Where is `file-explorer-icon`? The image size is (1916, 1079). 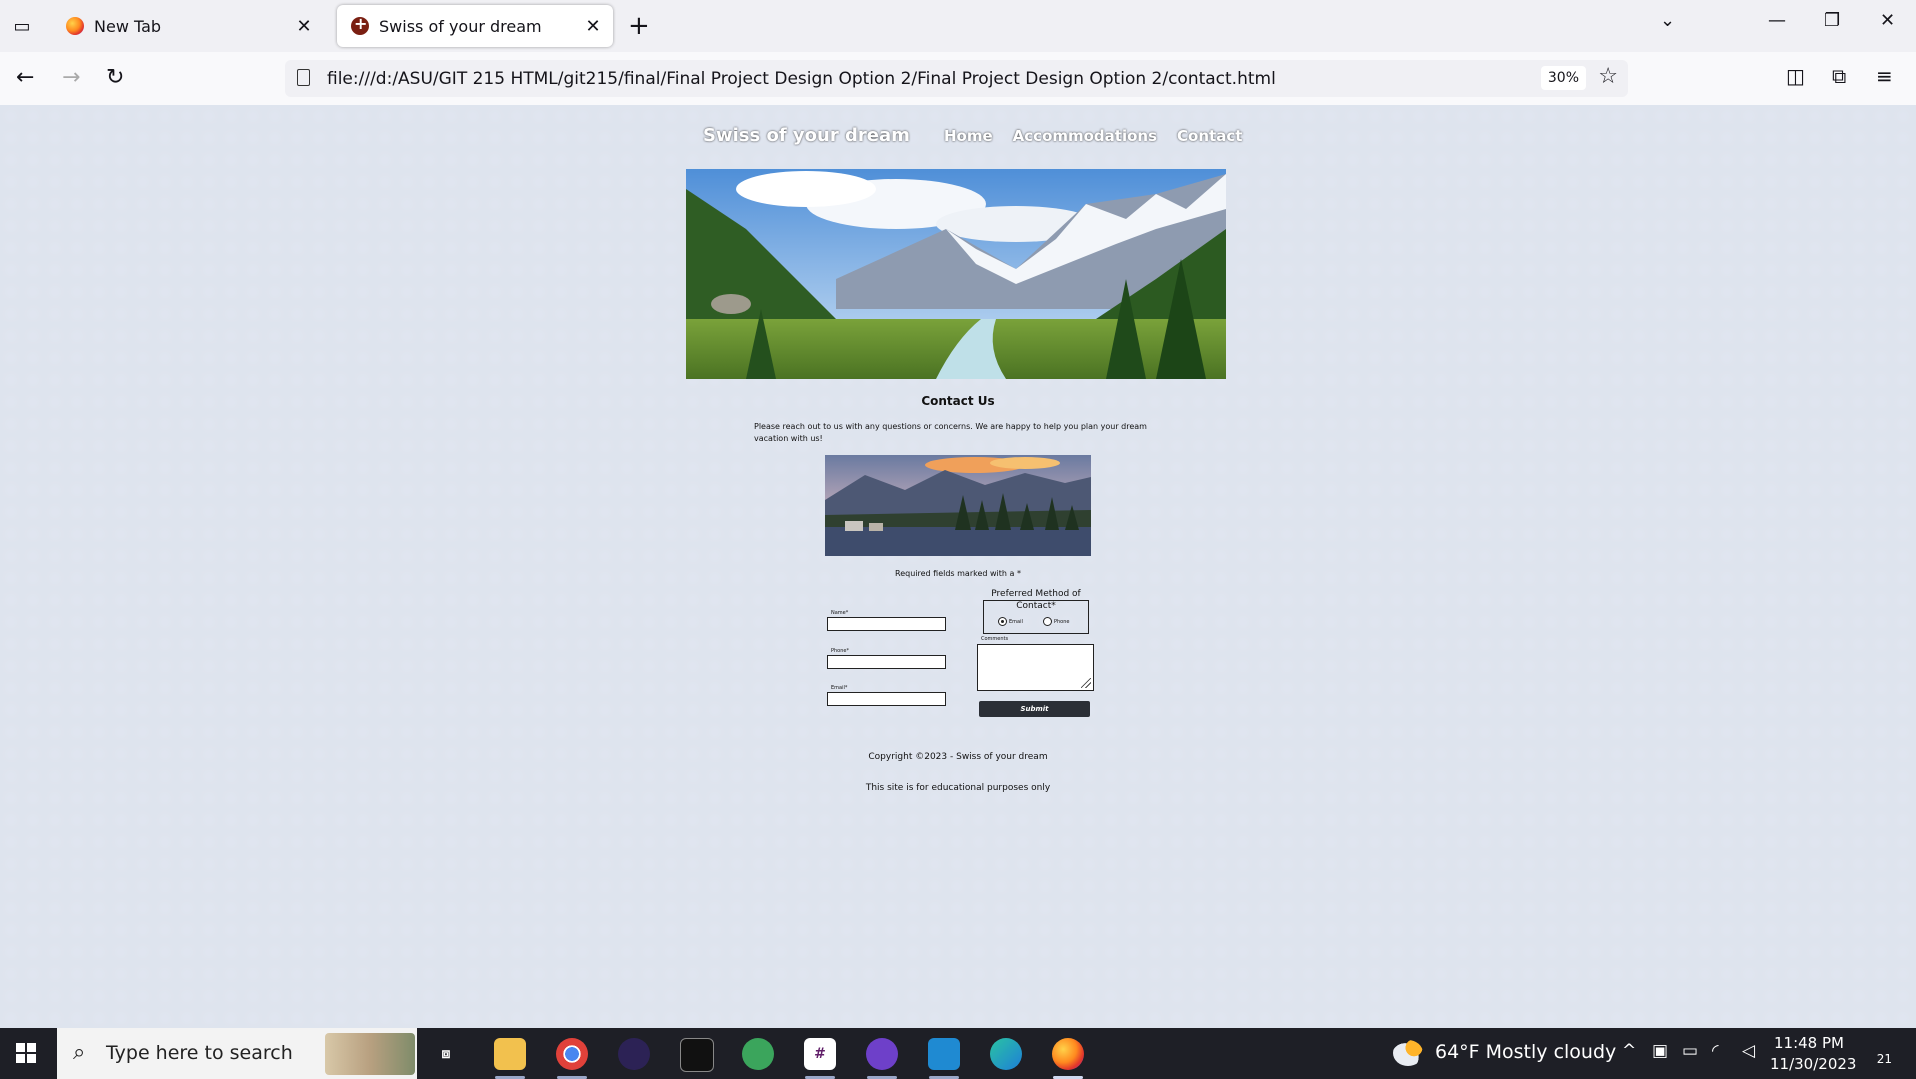 file-explorer-icon is located at coordinates (510, 1054).